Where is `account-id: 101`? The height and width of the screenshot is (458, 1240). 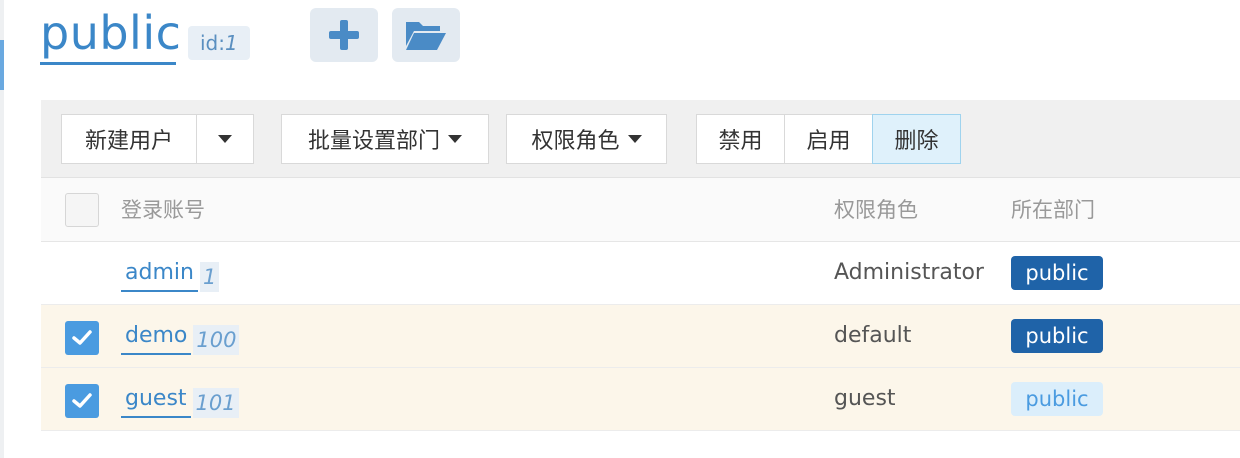
account-id: 101 is located at coordinates (215, 403).